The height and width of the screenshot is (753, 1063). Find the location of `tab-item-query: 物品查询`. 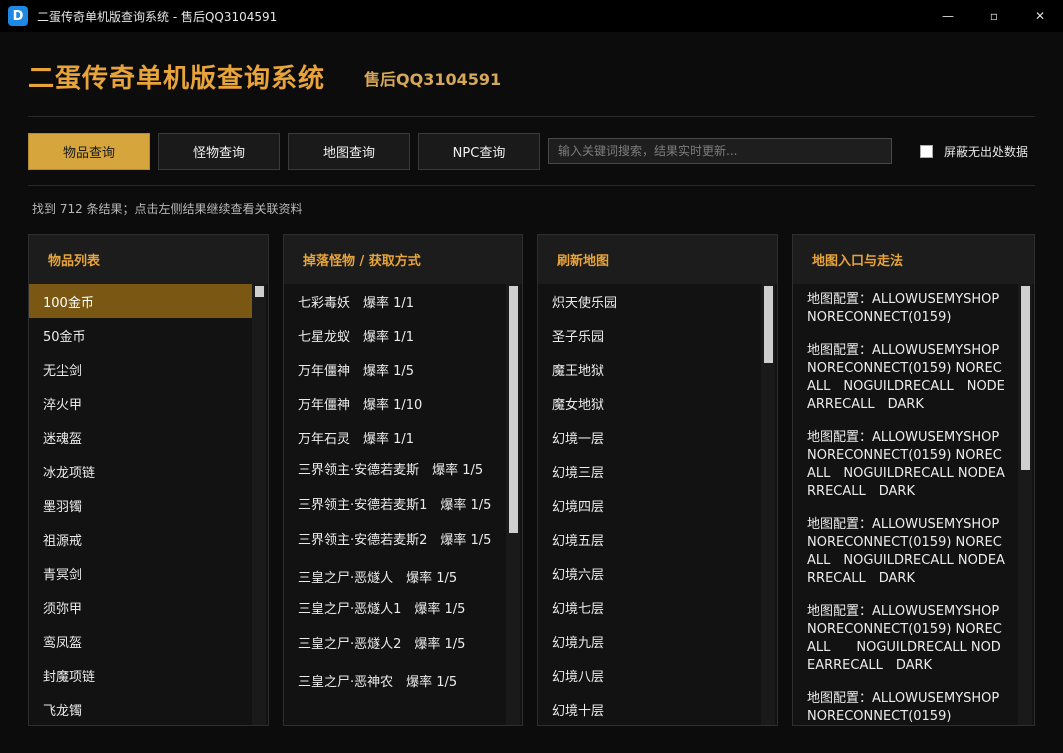

tab-item-query: 物品查询 is located at coordinates (89, 151).